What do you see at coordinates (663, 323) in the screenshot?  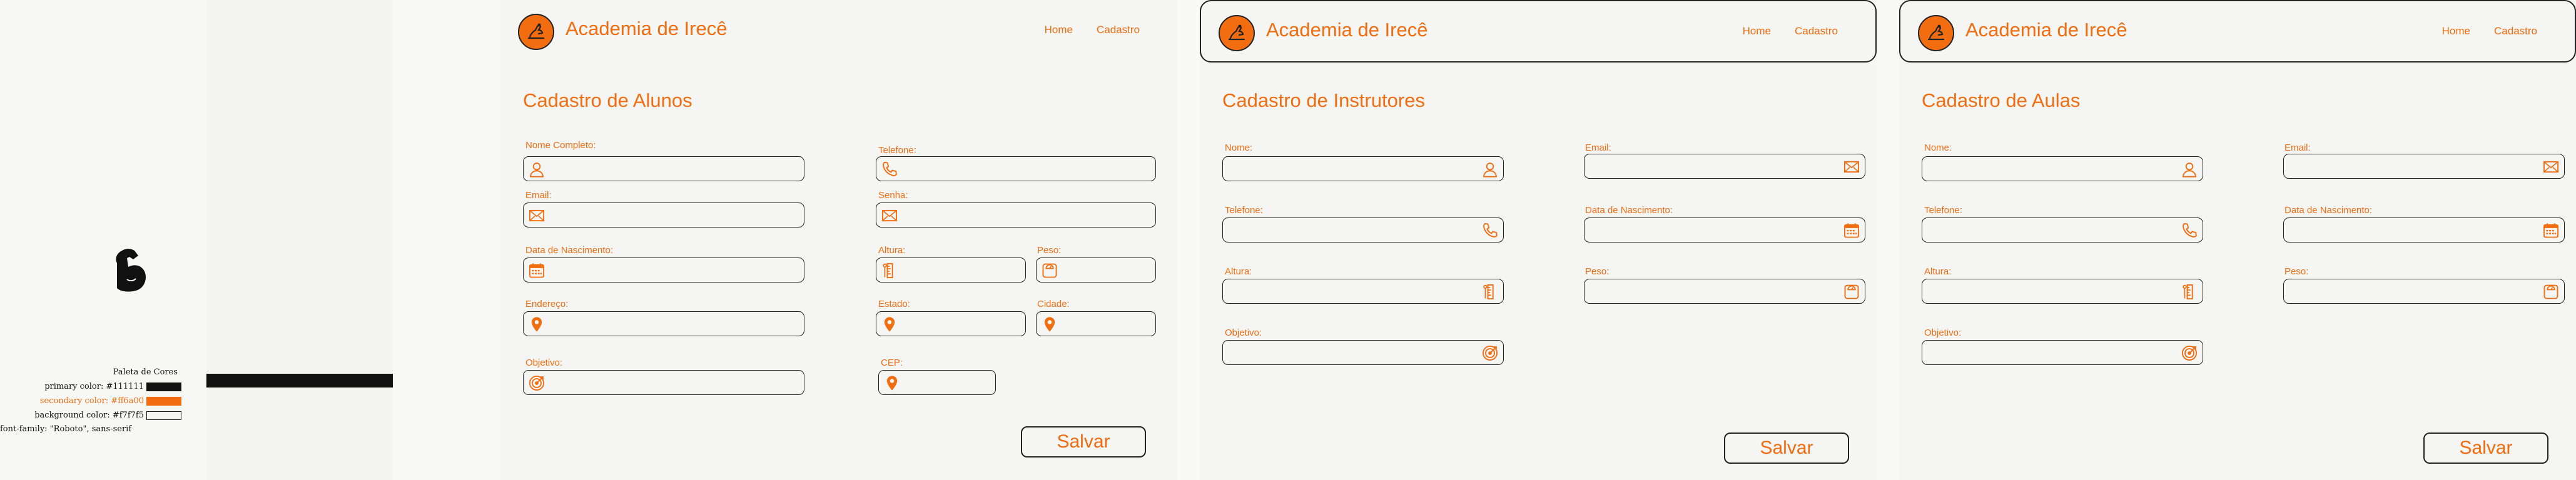 I see `endereco-field` at bounding box center [663, 323].